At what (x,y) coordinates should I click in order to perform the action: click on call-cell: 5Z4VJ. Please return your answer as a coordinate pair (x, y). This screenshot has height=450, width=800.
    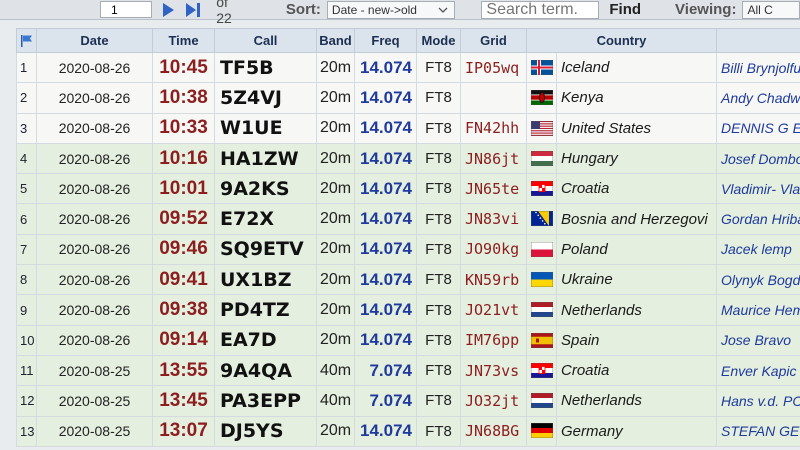
    Looking at the image, I should click on (265, 98).